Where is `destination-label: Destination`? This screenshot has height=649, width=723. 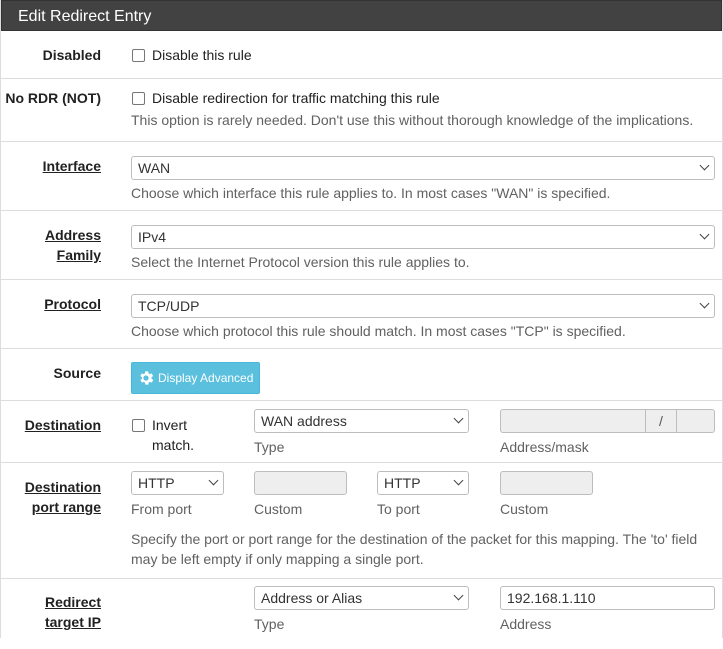
destination-label: Destination is located at coordinates (51, 425).